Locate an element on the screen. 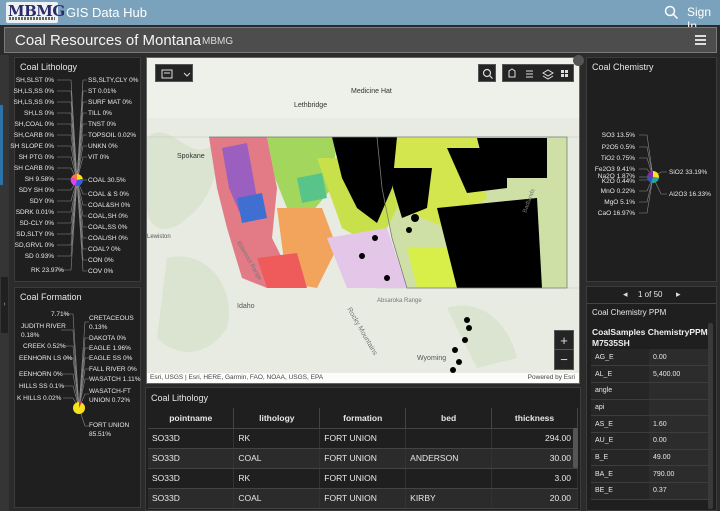 Image resolution: width=720 pixels, height=511 pixels. formation-pie is located at coordinates (79, 407).